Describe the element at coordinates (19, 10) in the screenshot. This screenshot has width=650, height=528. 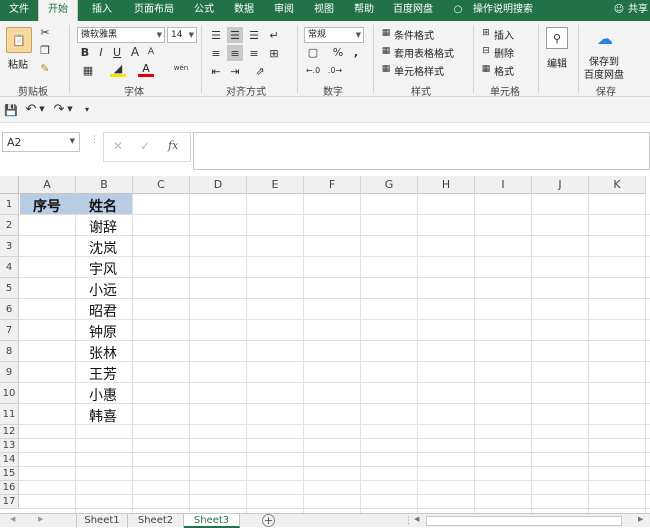
I see `tab-file: 文件` at that location.